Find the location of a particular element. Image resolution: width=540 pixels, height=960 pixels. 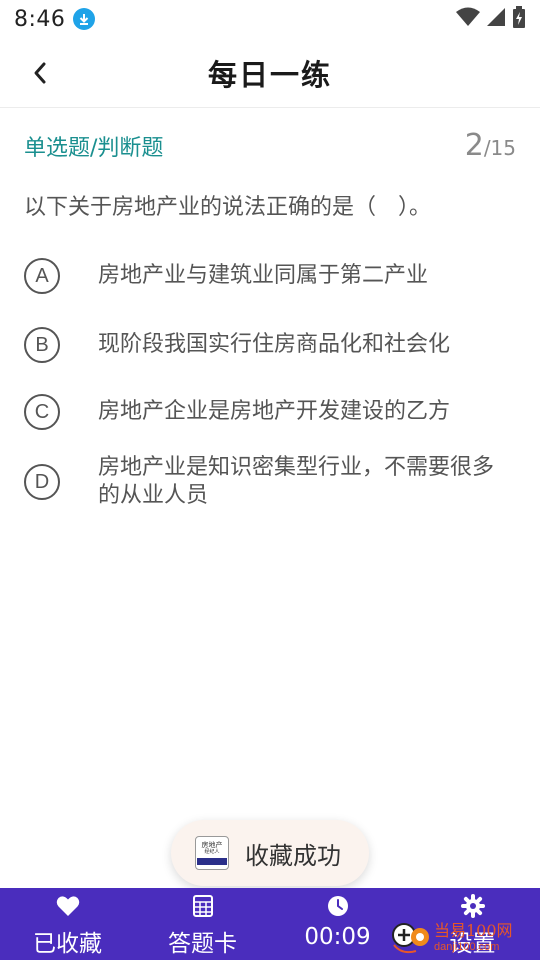

watermark-logo-icon is located at coordinates (410, 935).